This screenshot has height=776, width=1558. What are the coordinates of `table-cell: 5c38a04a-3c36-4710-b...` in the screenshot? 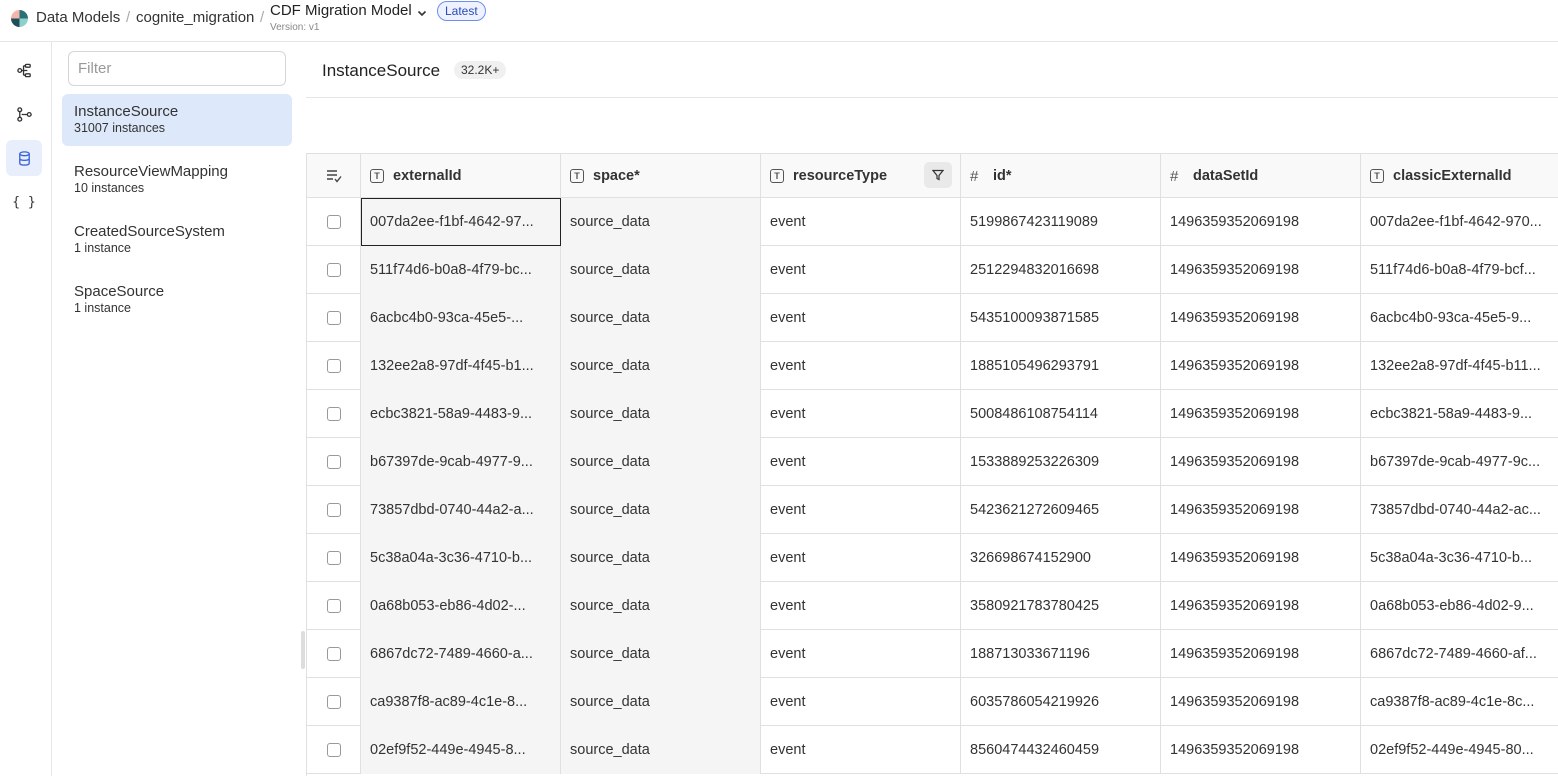 It's located at (1459, 558).